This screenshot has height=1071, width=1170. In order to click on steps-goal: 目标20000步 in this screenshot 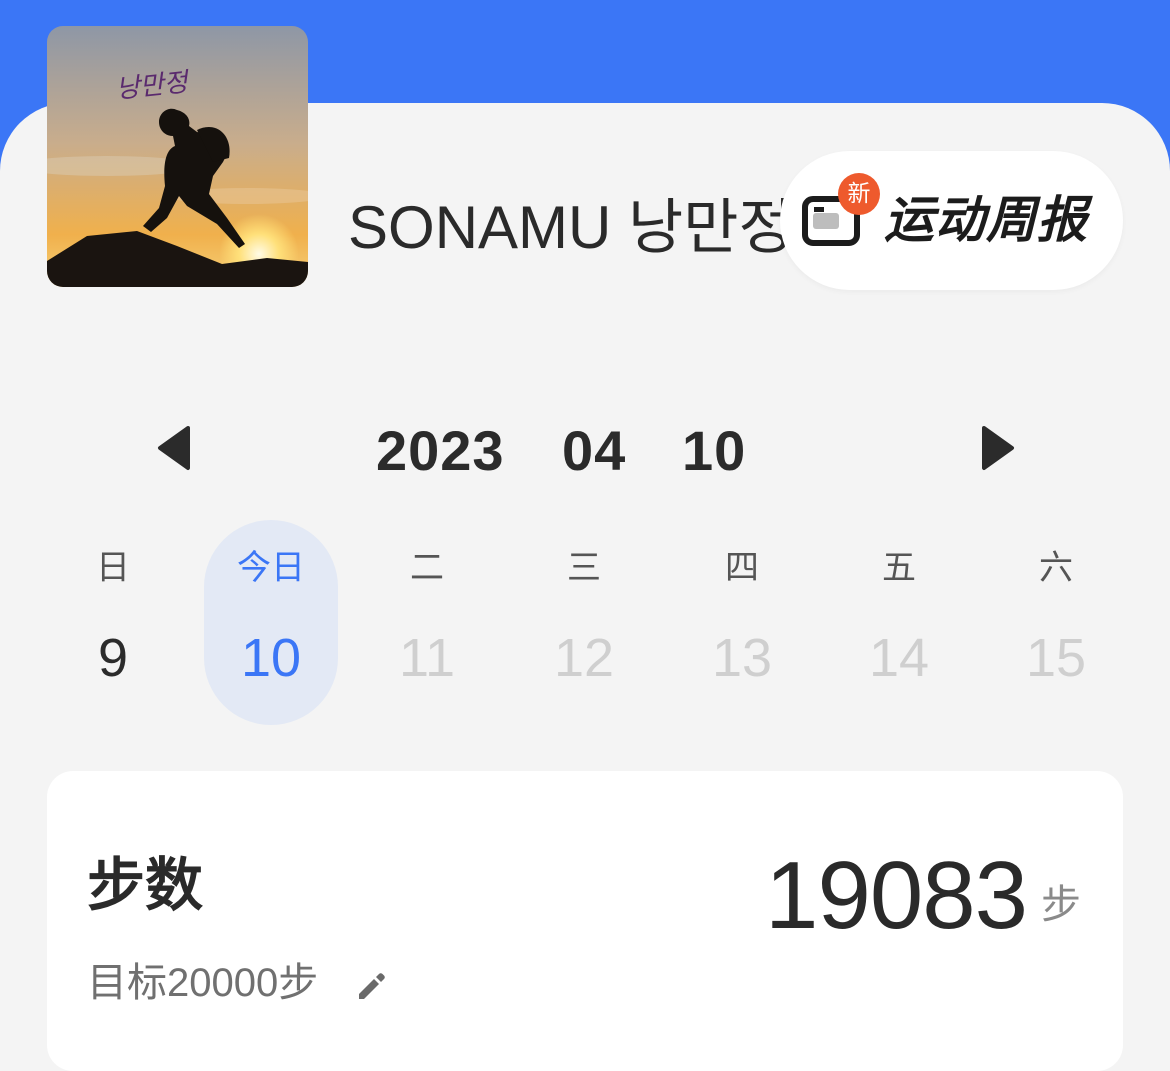, I will do `click(203, 983)`.